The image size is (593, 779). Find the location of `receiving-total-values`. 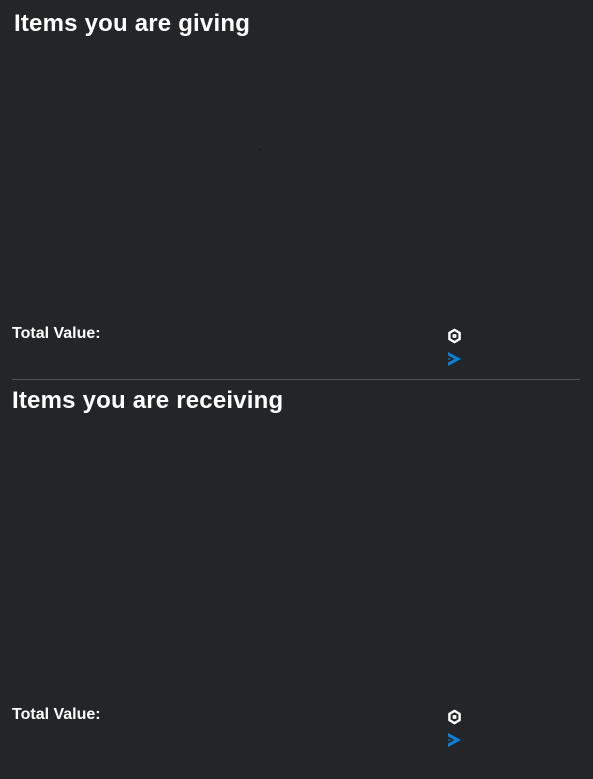

receiving-total-values is located at coordinates (506, 731).